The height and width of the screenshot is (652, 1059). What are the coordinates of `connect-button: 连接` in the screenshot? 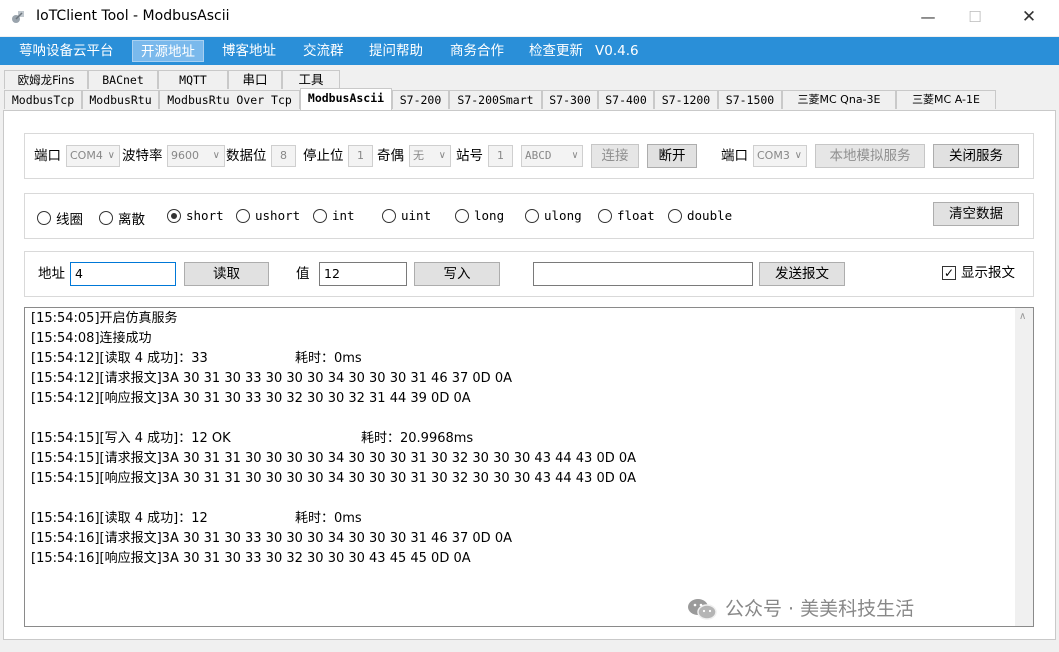 It's located at (615, 156).